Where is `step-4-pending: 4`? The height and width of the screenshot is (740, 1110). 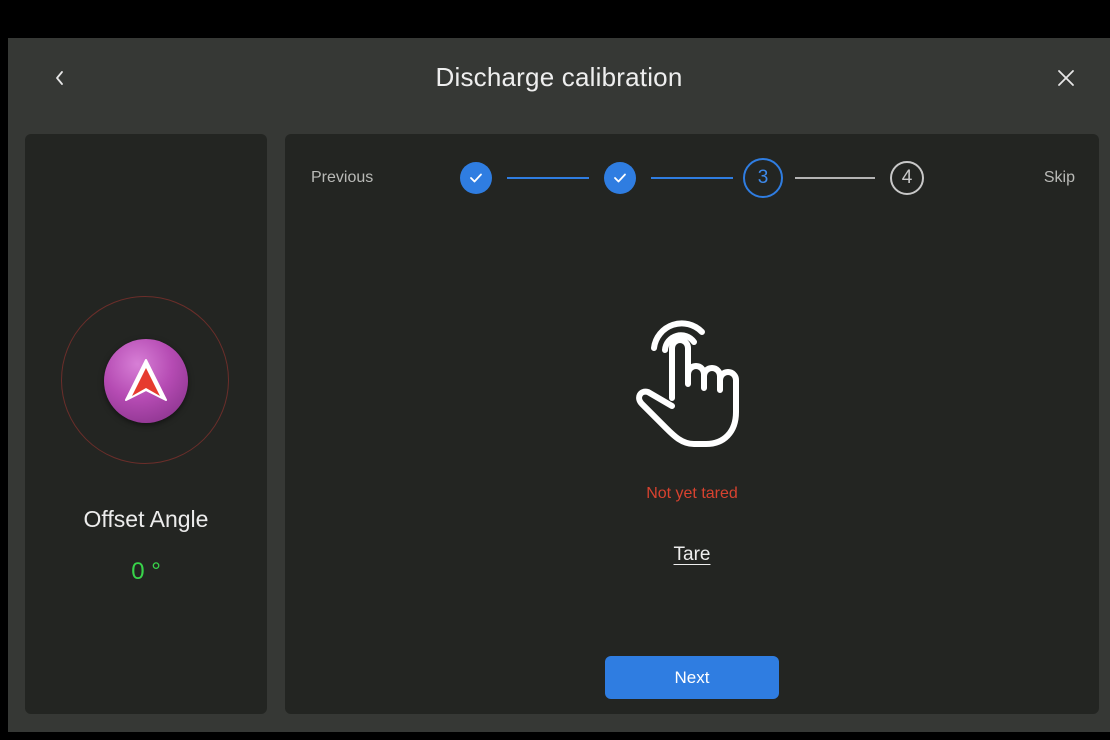 step-4-pending: 4 is located at coordinates (907, 178).